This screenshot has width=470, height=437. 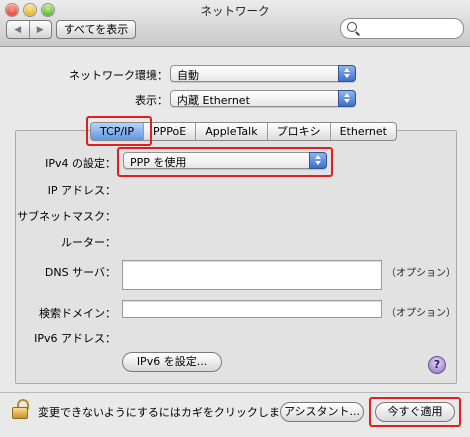 What do you see at coordinates (421, 313) in the screenshot?
I see `search-domain-optional-note: （オプション）` at bounding box center [421, 313].